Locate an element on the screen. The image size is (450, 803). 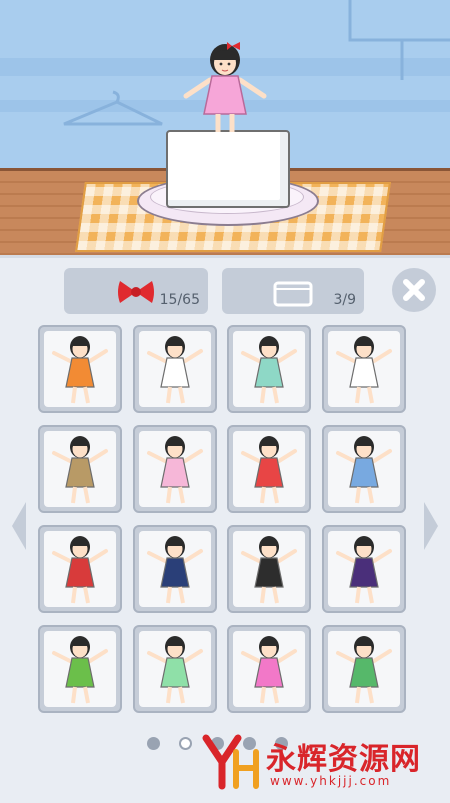
watermark: 永辉资源网 www.yhkjjj.com is located at coordinates (324, 761).